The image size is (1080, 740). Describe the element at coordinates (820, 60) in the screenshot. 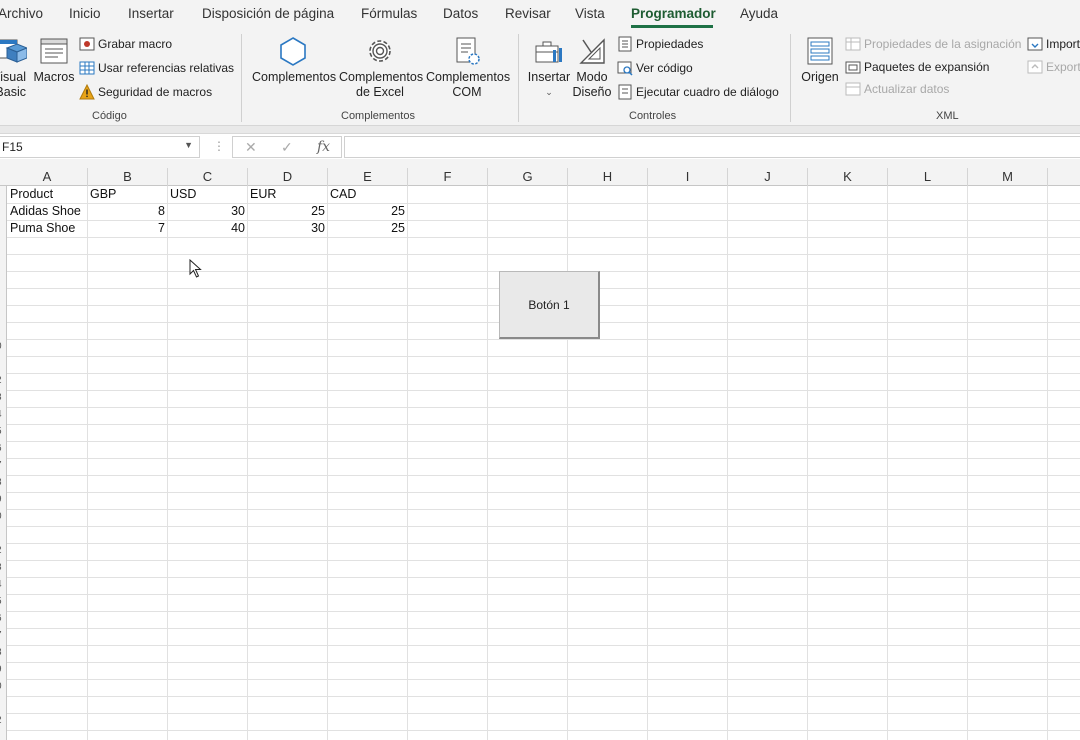

I see `origen-button: Origen` at that location.